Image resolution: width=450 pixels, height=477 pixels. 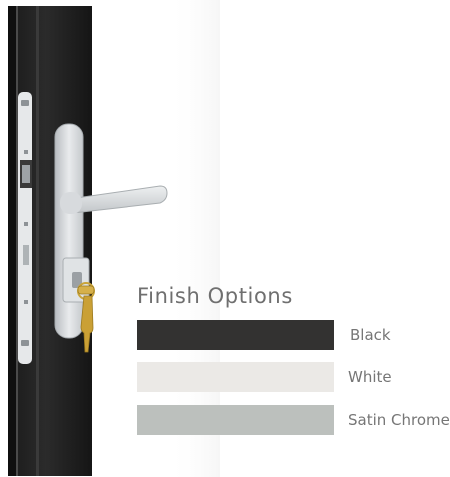 I want to click on finish-option-satin-chrome: Satin Chrome, so click(x=293, y=420).